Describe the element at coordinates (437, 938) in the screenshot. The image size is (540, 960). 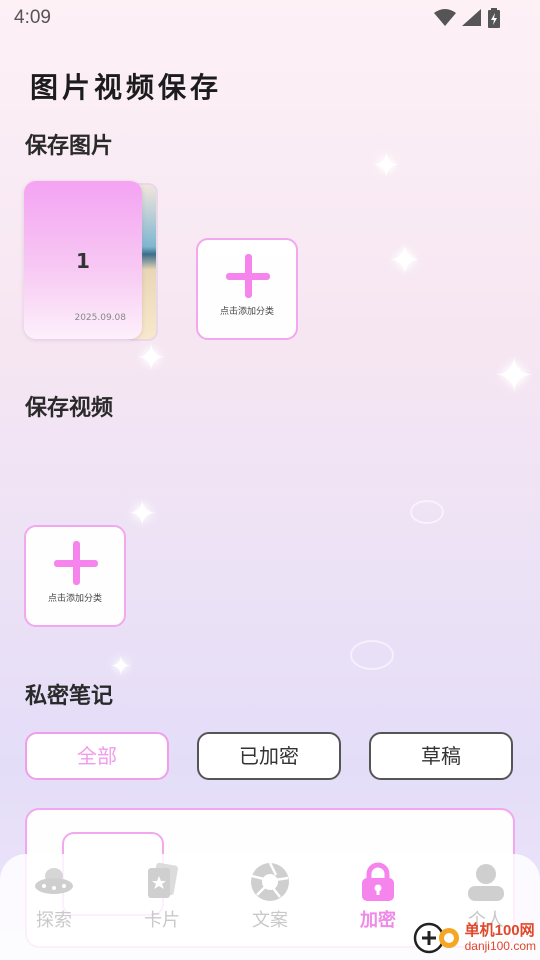
I see `watermark-logo` at that location.